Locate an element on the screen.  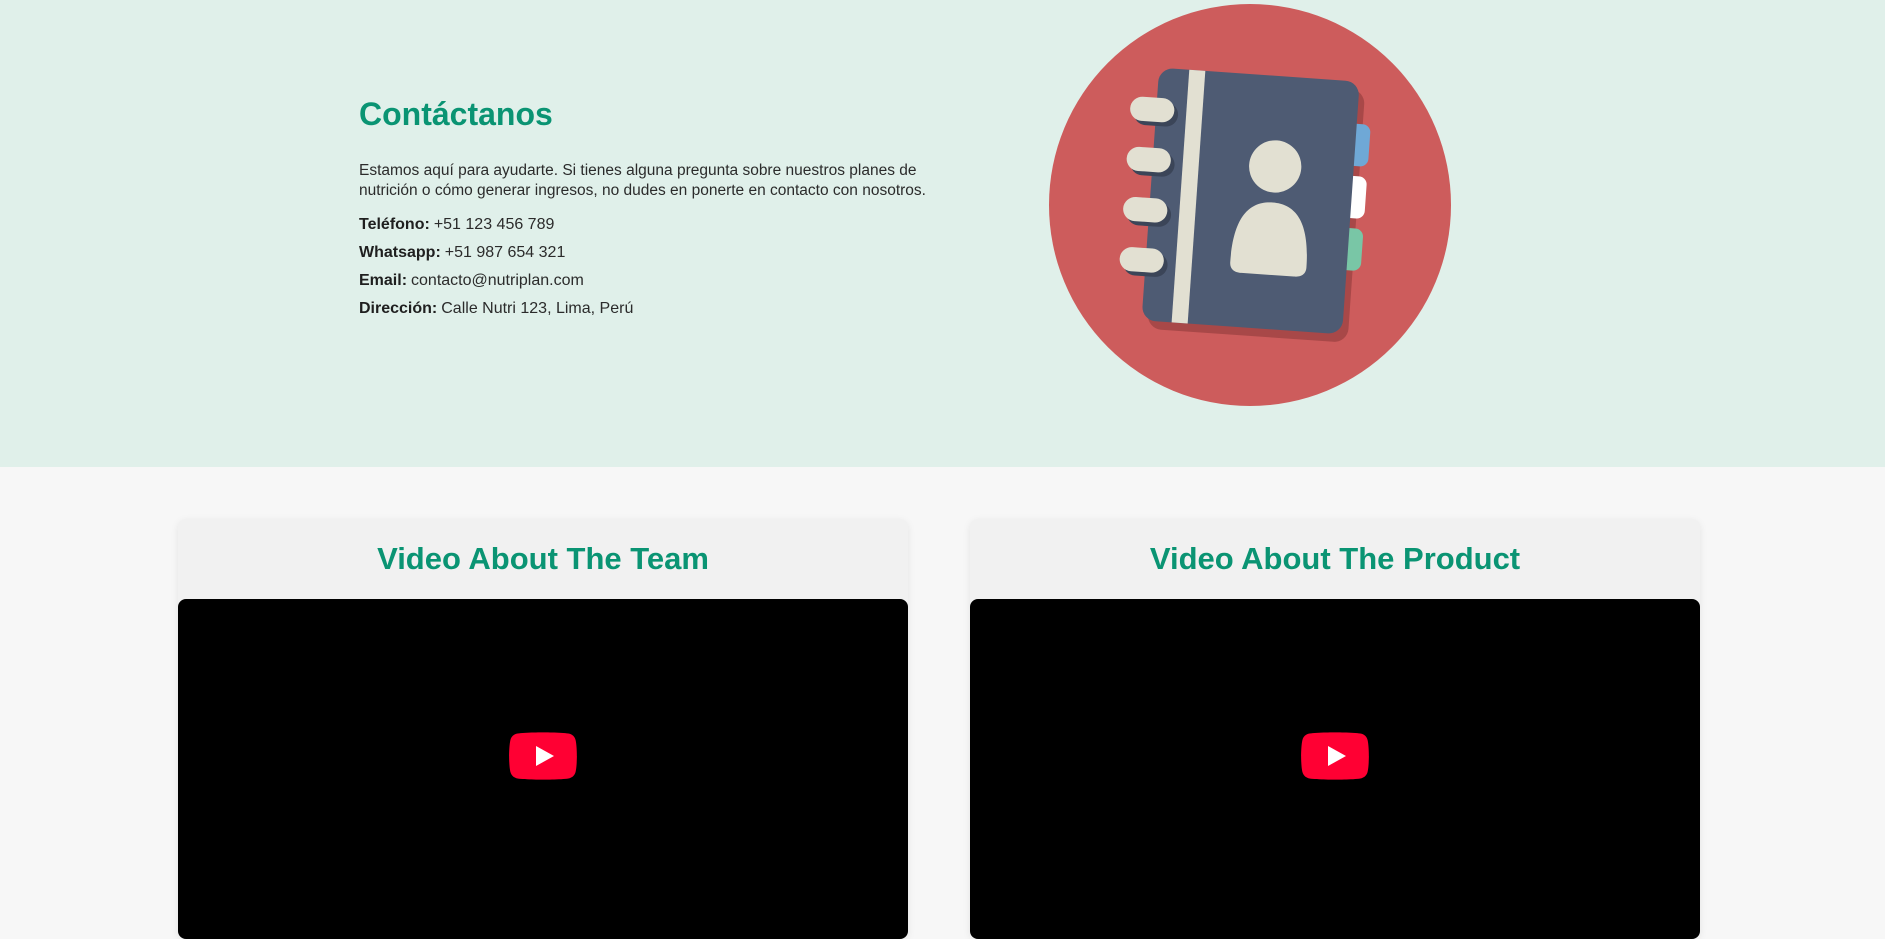
whatsapp-label: Whatsapp: is located at coordinates (400, 252).